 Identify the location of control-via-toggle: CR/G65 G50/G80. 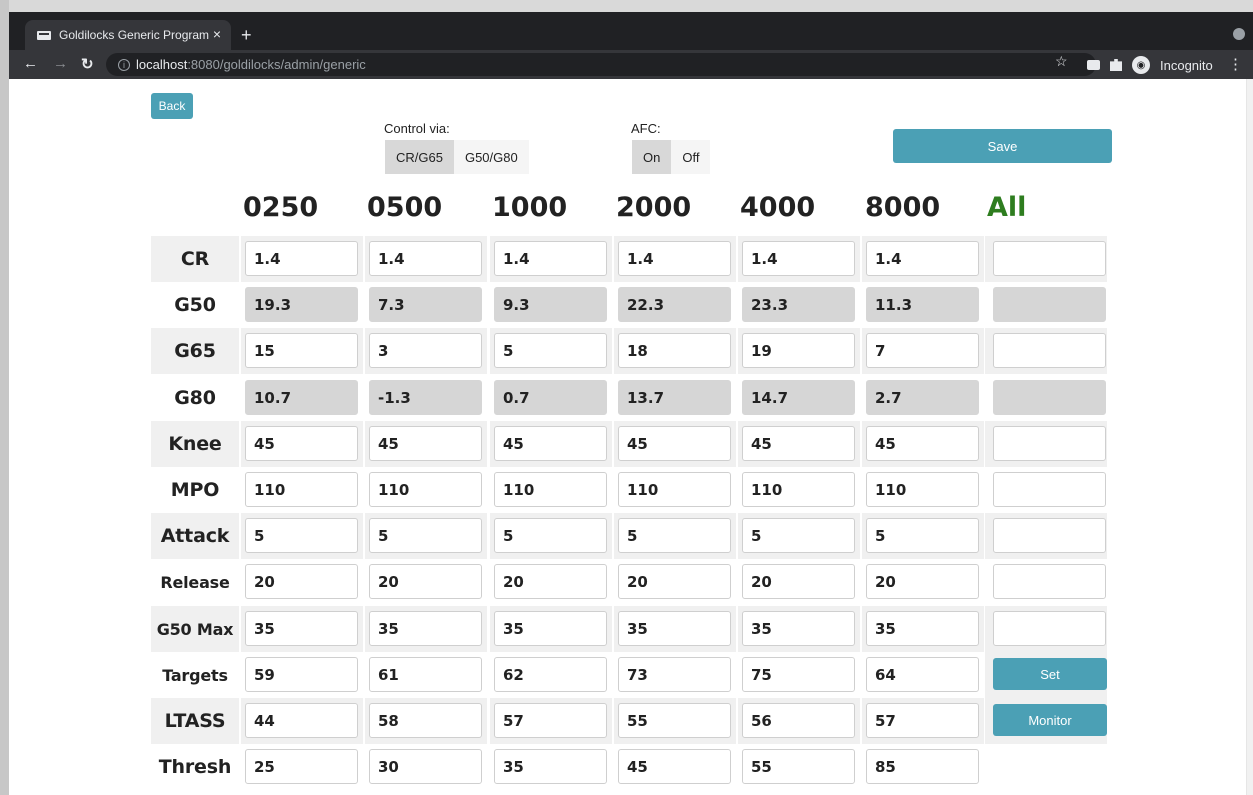
(457, 157).